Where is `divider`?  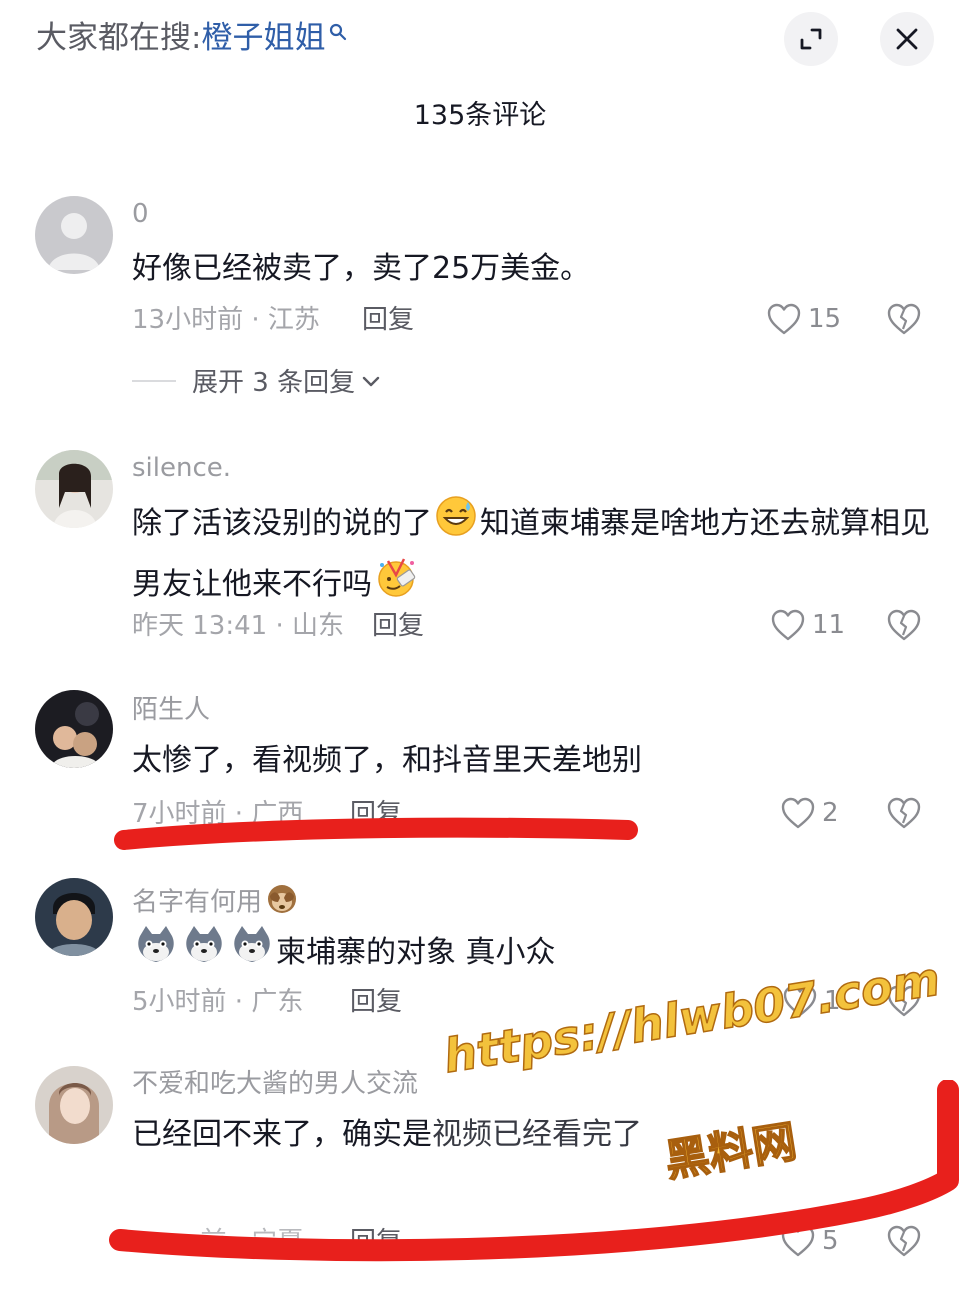
divider is located at coordinates (154, 380).